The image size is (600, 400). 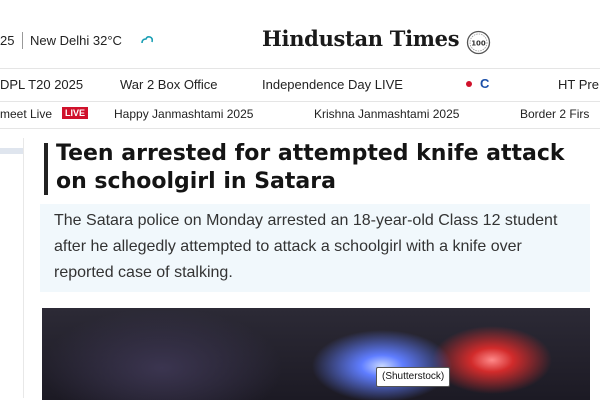 I want to click on live-badge: LIVE, so click(x=75, y=113).